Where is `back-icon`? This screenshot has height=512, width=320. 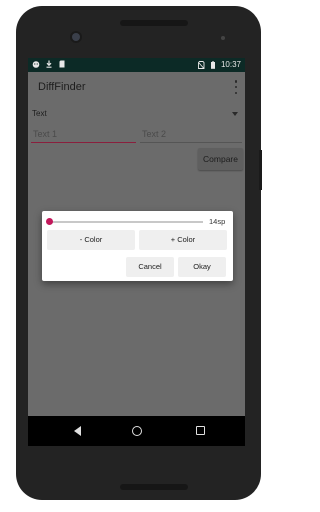 back-icon is located at coordinates (77, 431).